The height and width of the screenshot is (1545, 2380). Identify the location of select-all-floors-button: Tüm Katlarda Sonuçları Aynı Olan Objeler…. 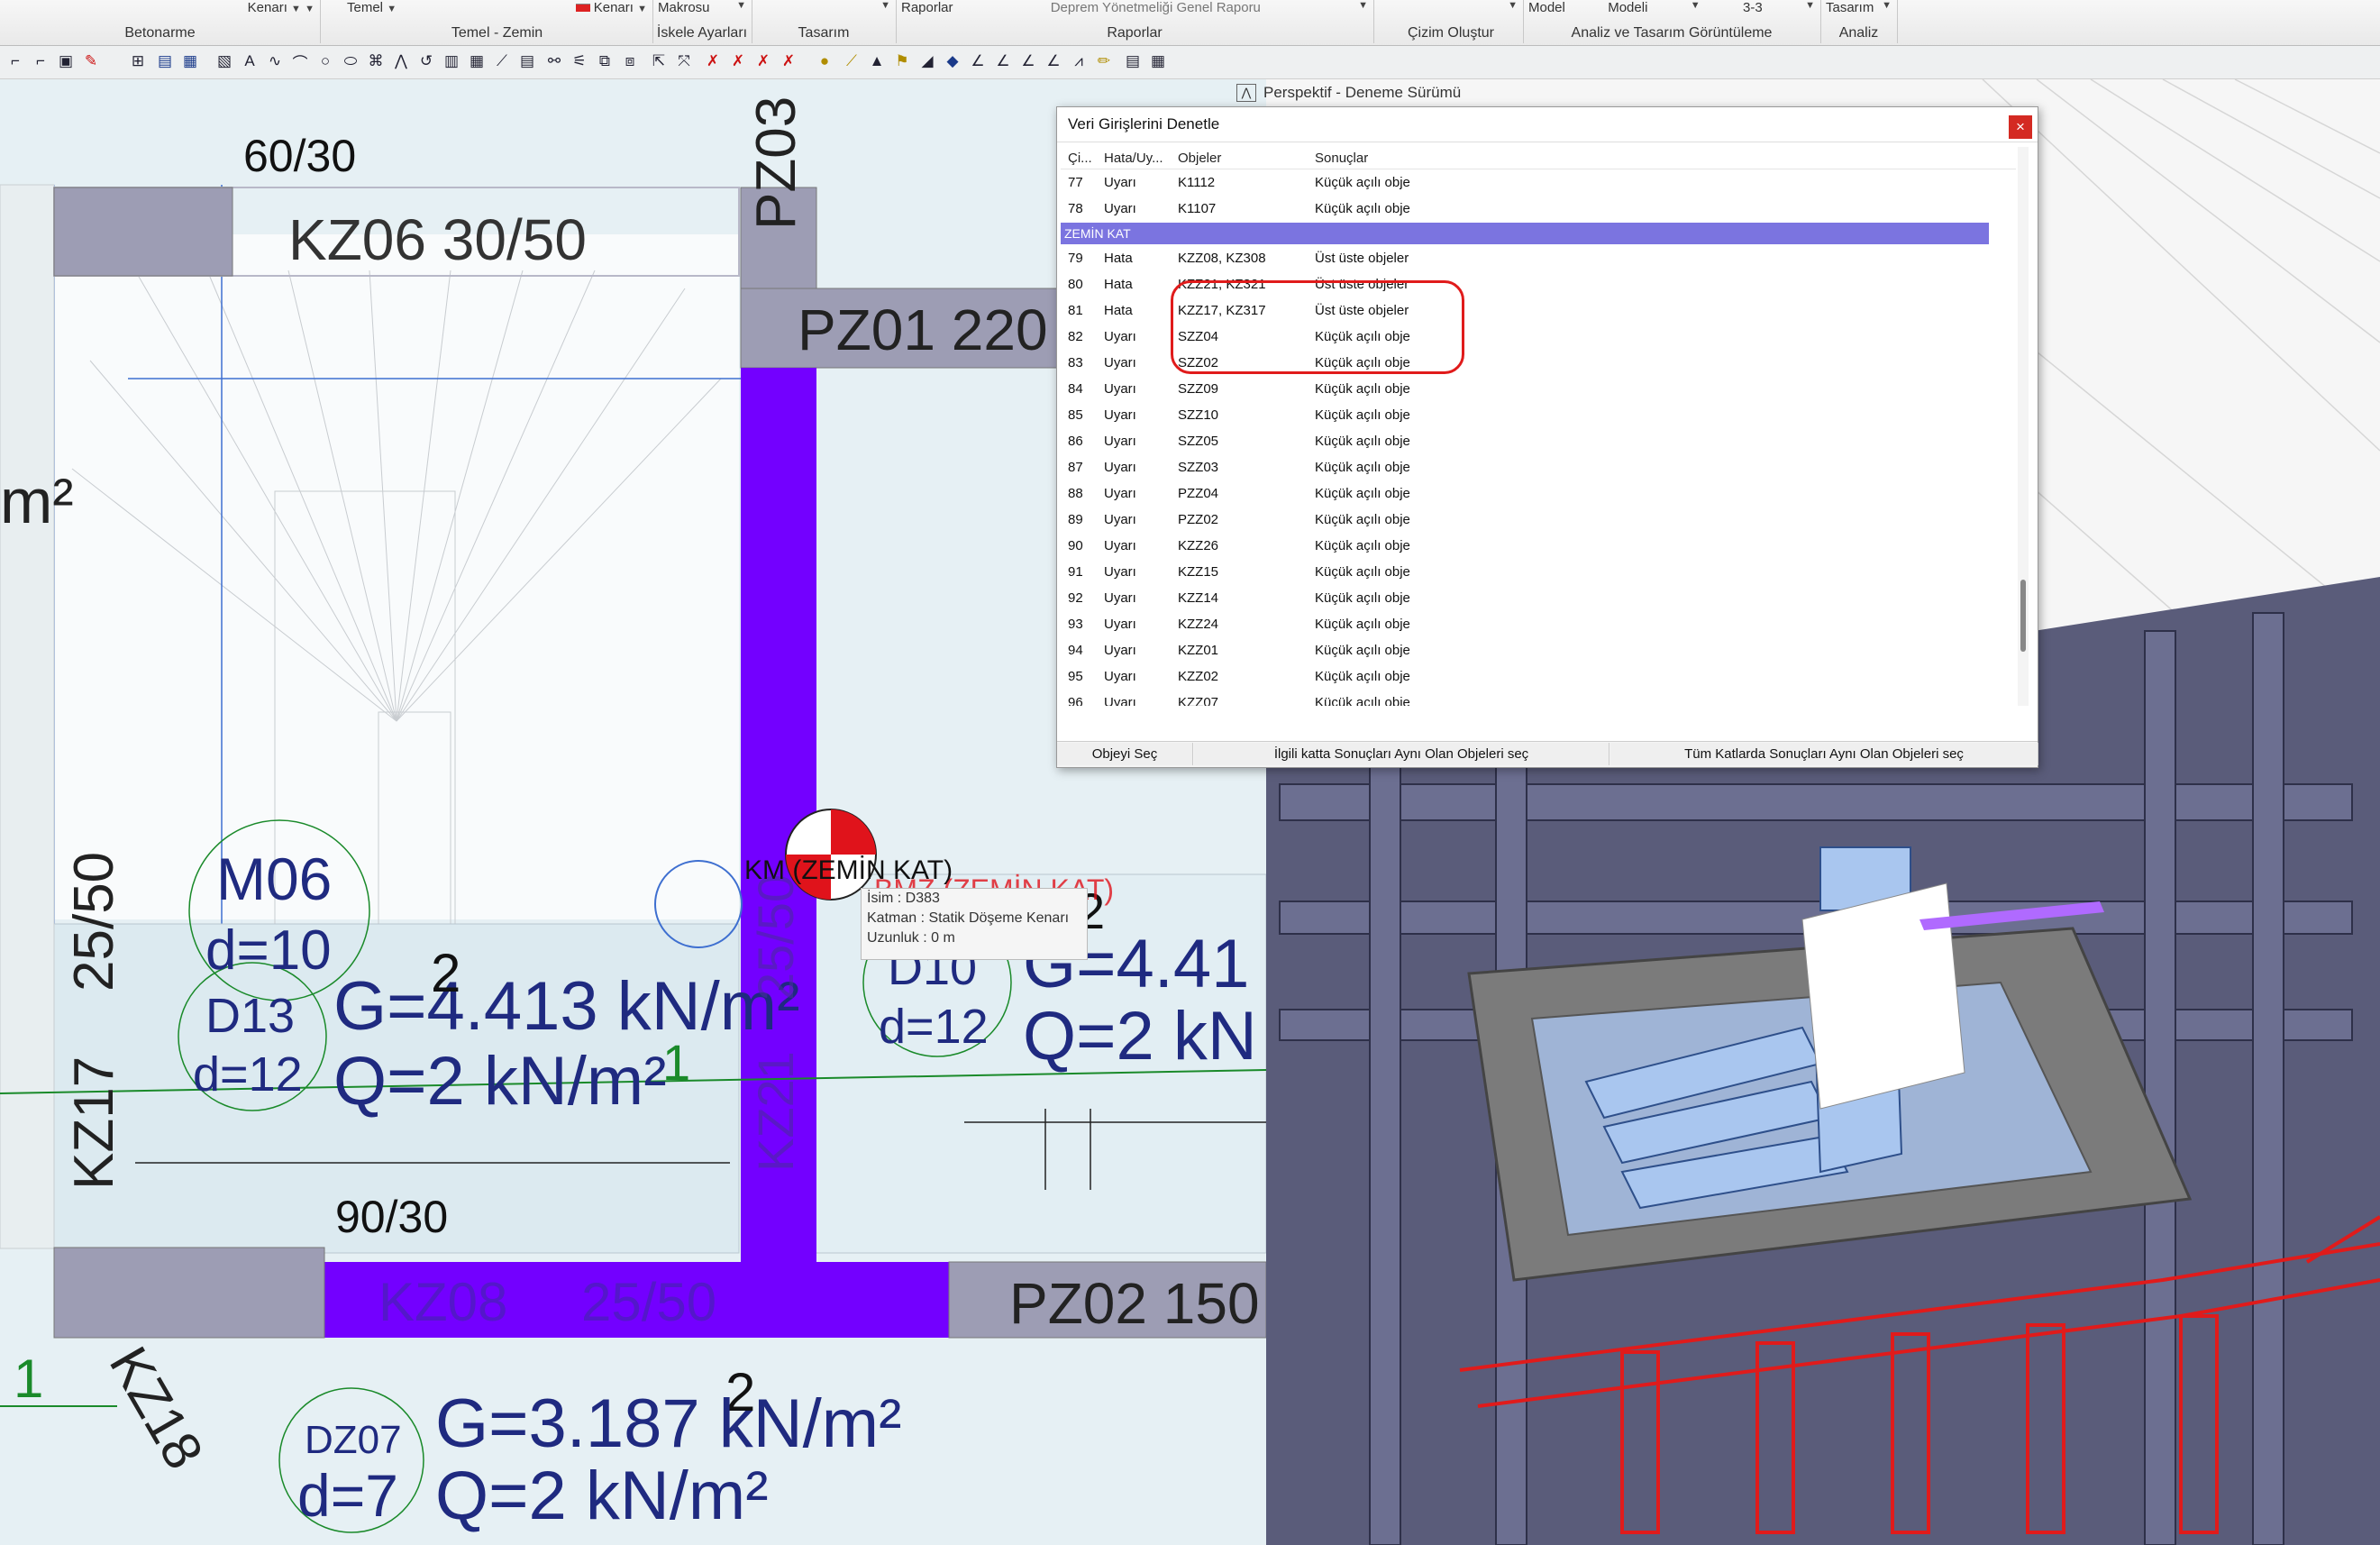
(1824, 754).